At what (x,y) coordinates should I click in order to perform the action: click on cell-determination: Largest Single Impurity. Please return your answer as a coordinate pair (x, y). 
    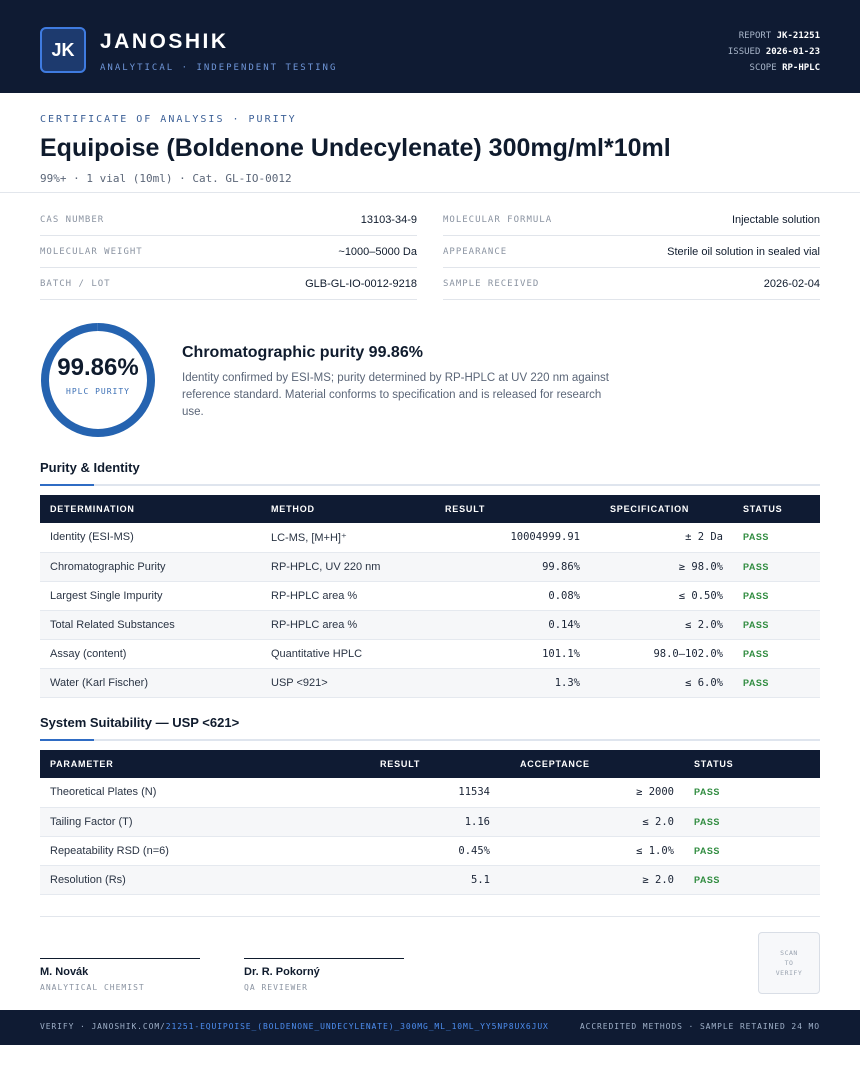
    Looking at the image, I should click on (150, 596).